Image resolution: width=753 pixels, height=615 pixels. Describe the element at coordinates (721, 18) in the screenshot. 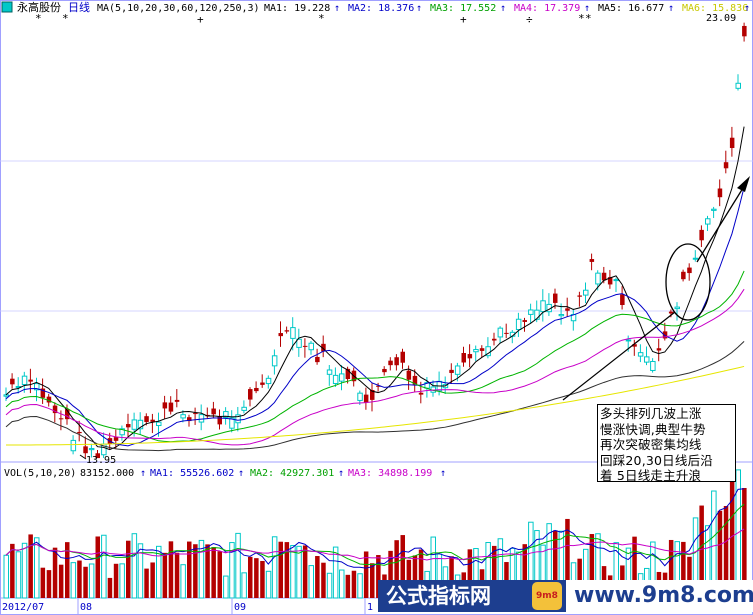

I see `high-price-label: 23.09` at that location.